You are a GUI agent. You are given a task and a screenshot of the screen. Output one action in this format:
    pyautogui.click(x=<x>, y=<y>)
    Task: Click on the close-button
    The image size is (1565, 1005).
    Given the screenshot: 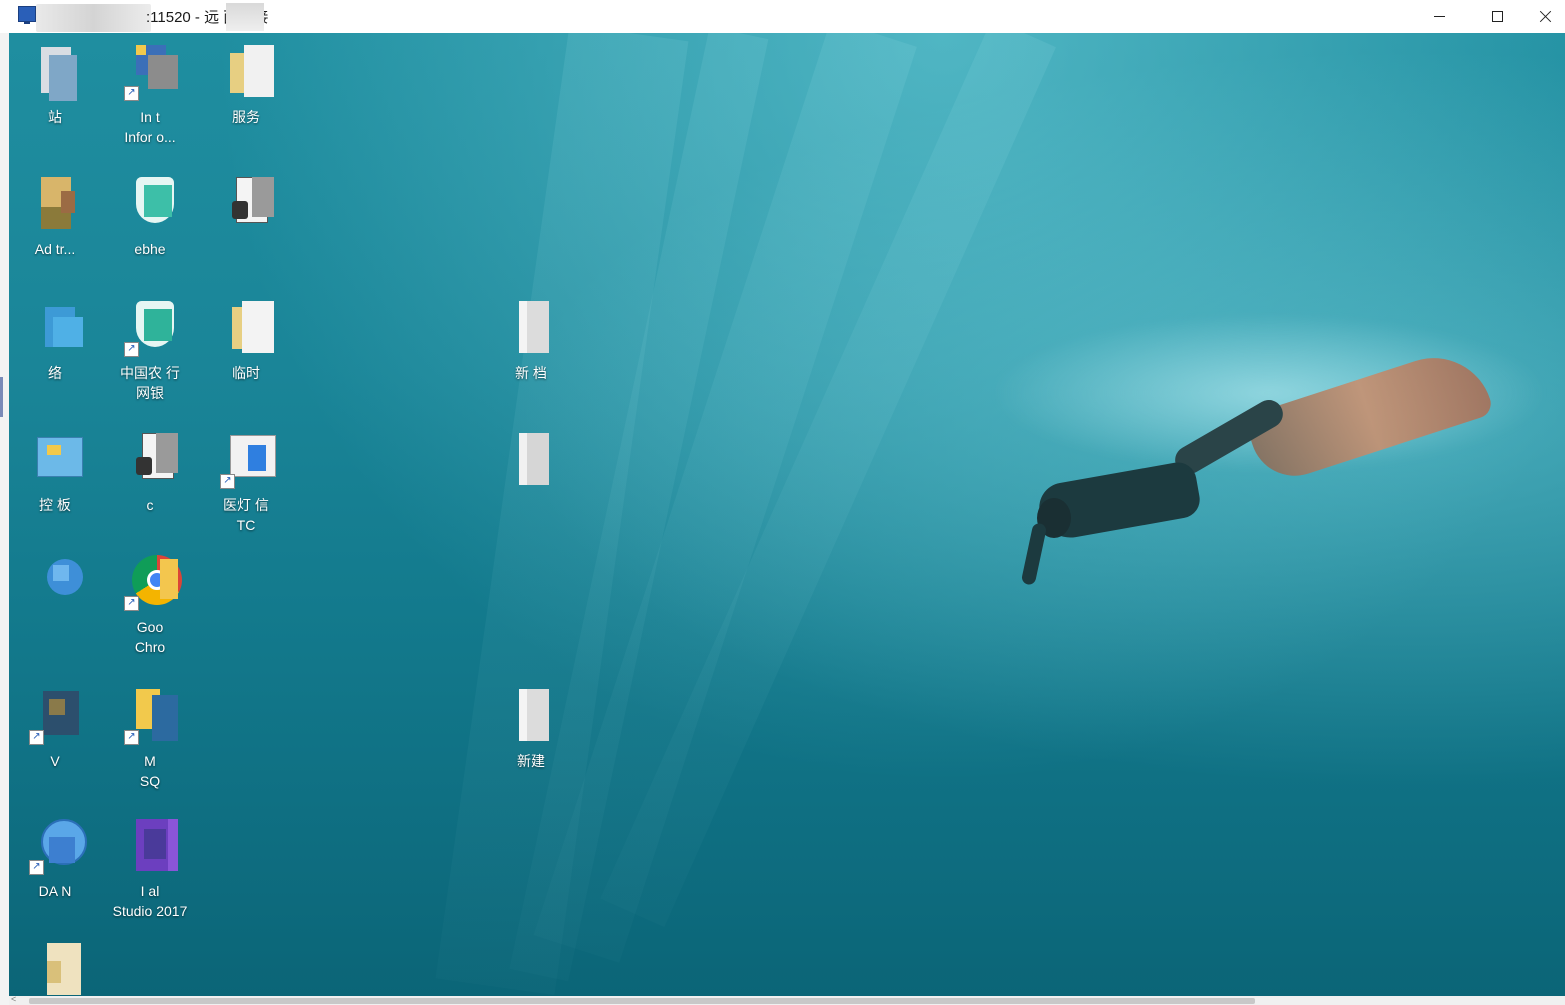 What is the action you would take?
    pyautogui.click(x=1545, y=16)
    